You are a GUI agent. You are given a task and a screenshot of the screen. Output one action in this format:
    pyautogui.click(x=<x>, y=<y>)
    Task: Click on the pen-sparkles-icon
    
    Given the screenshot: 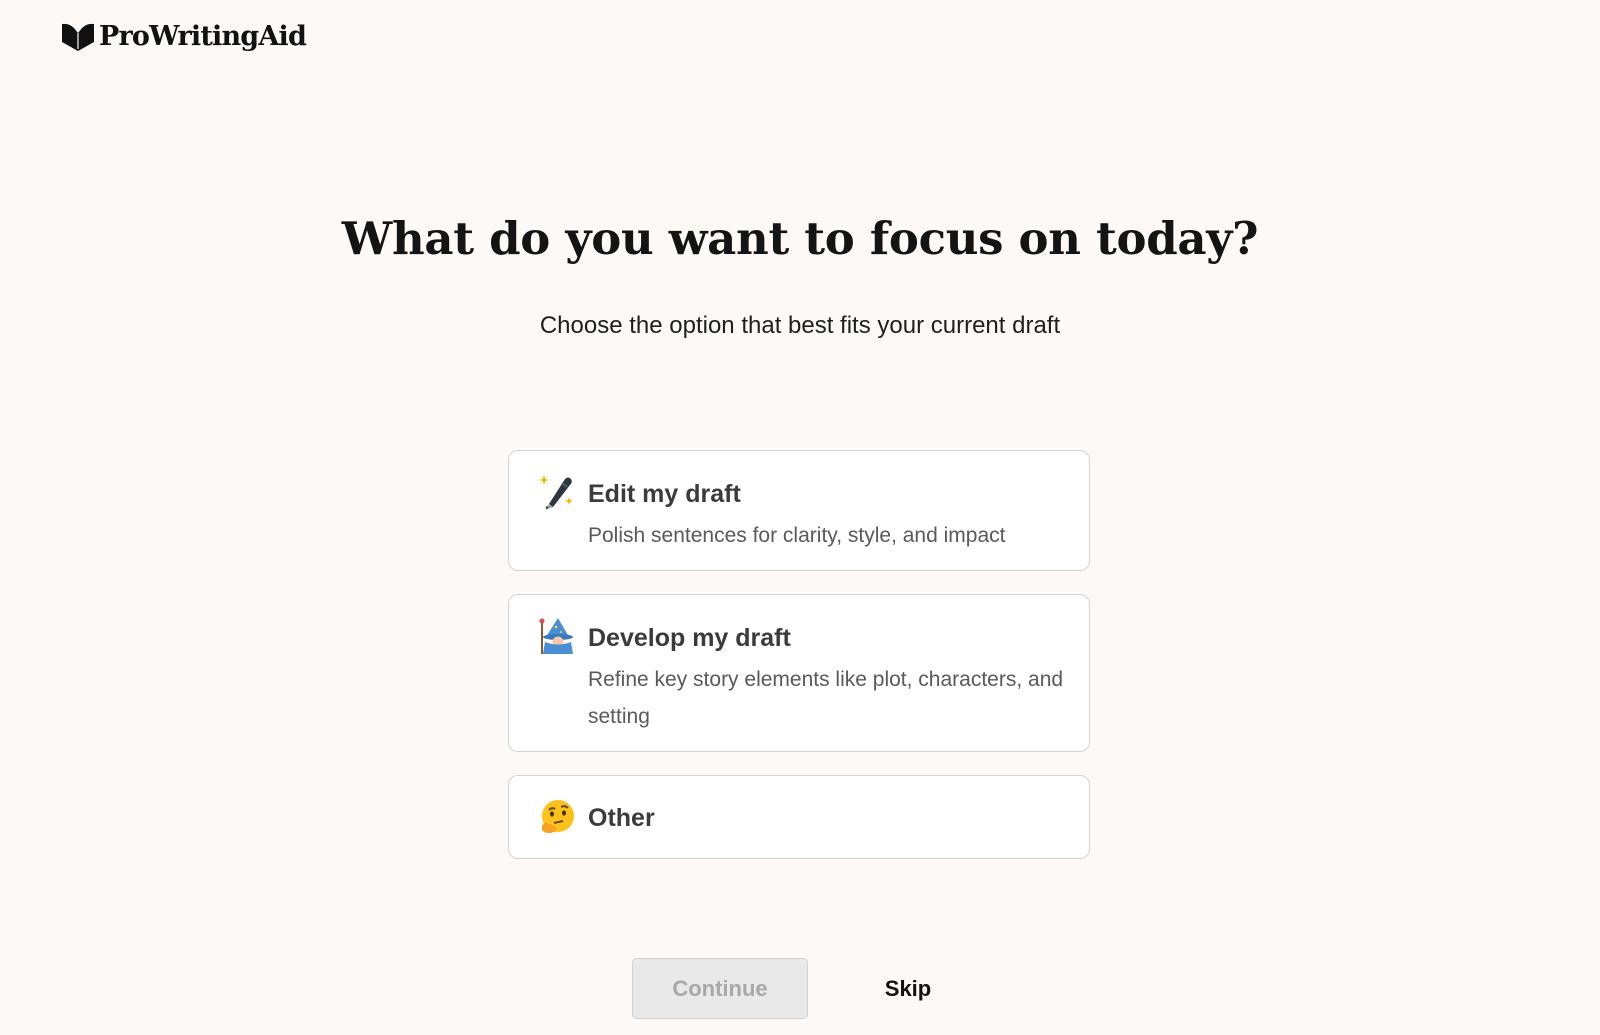 What is the action you would take?
    pyautogui.click(x=556, y=492)
    